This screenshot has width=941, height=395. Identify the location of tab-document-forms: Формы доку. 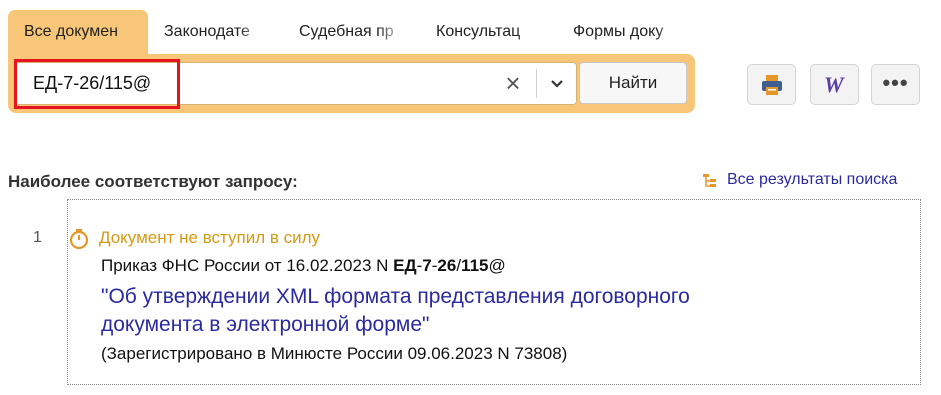
(619, 32).